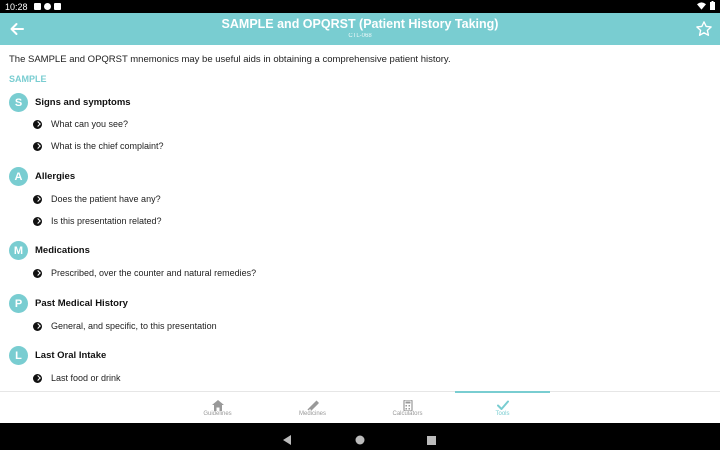  Describe the element at coordinates (360, 36) in the screenshot. I see `guideline-code: CTL-068` at that location.